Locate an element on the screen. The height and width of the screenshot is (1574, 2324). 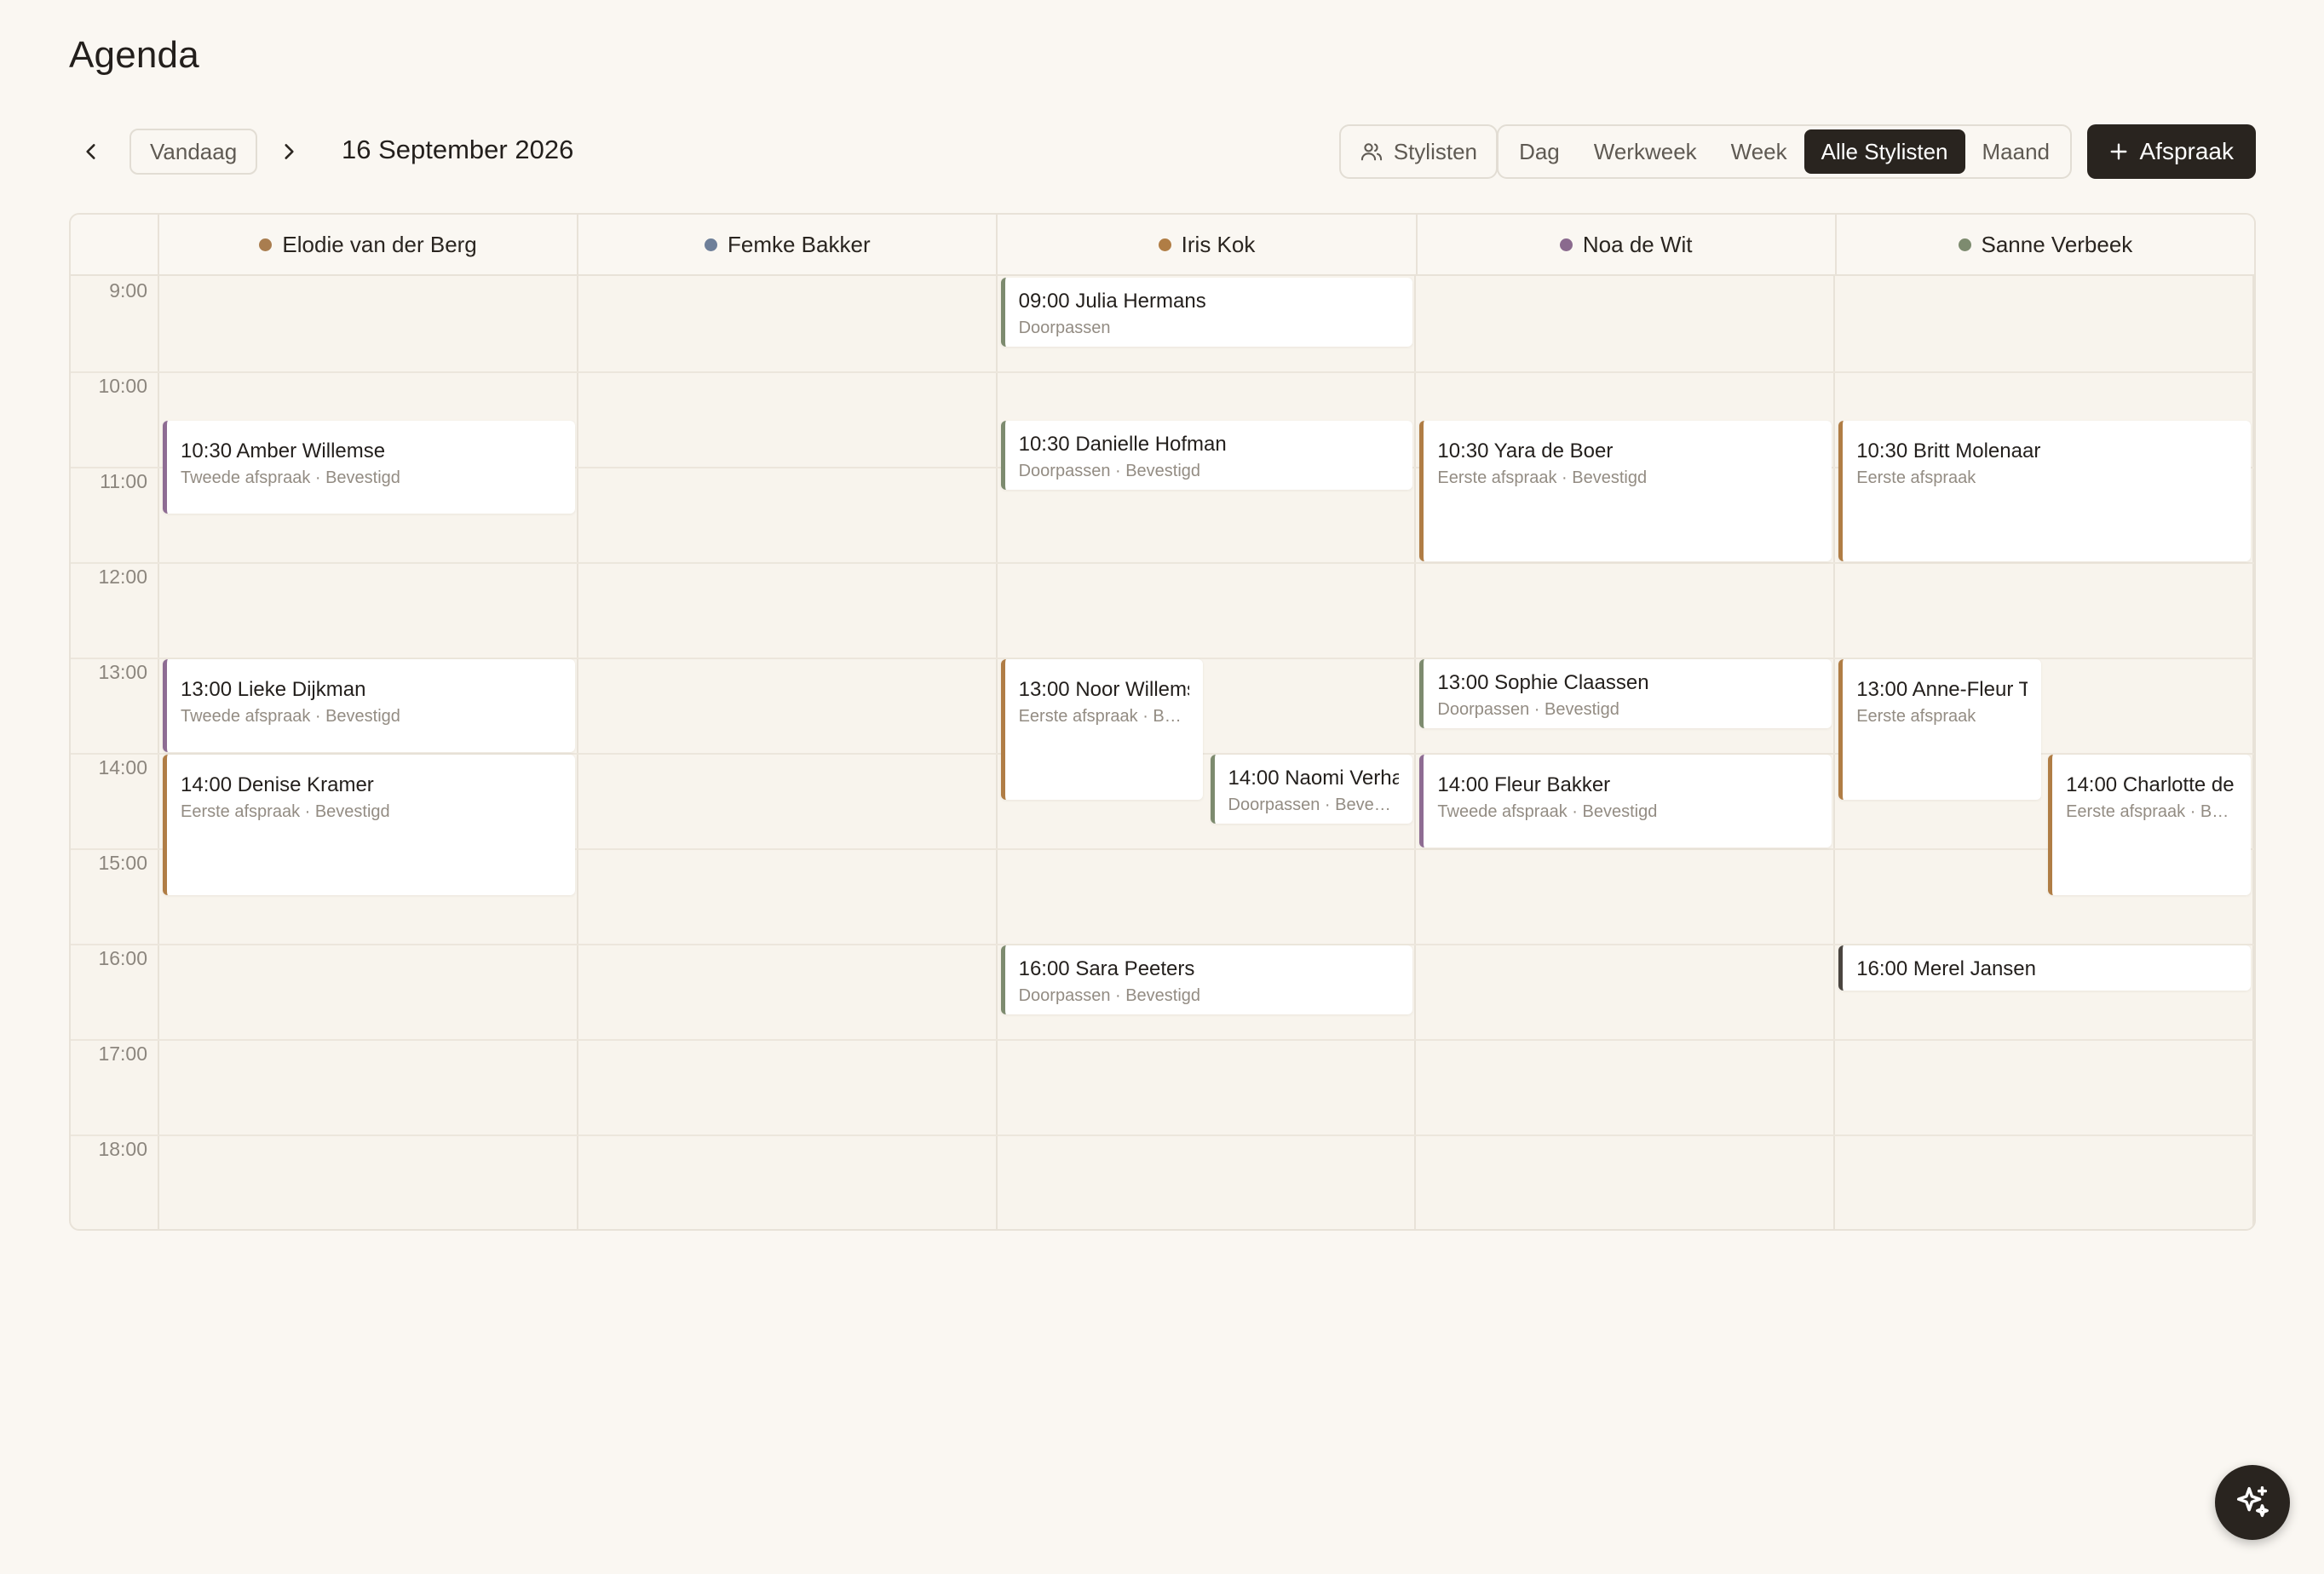
appointment-title: 13:00 Lieke Dijkman is located at coordinates (273, 689).